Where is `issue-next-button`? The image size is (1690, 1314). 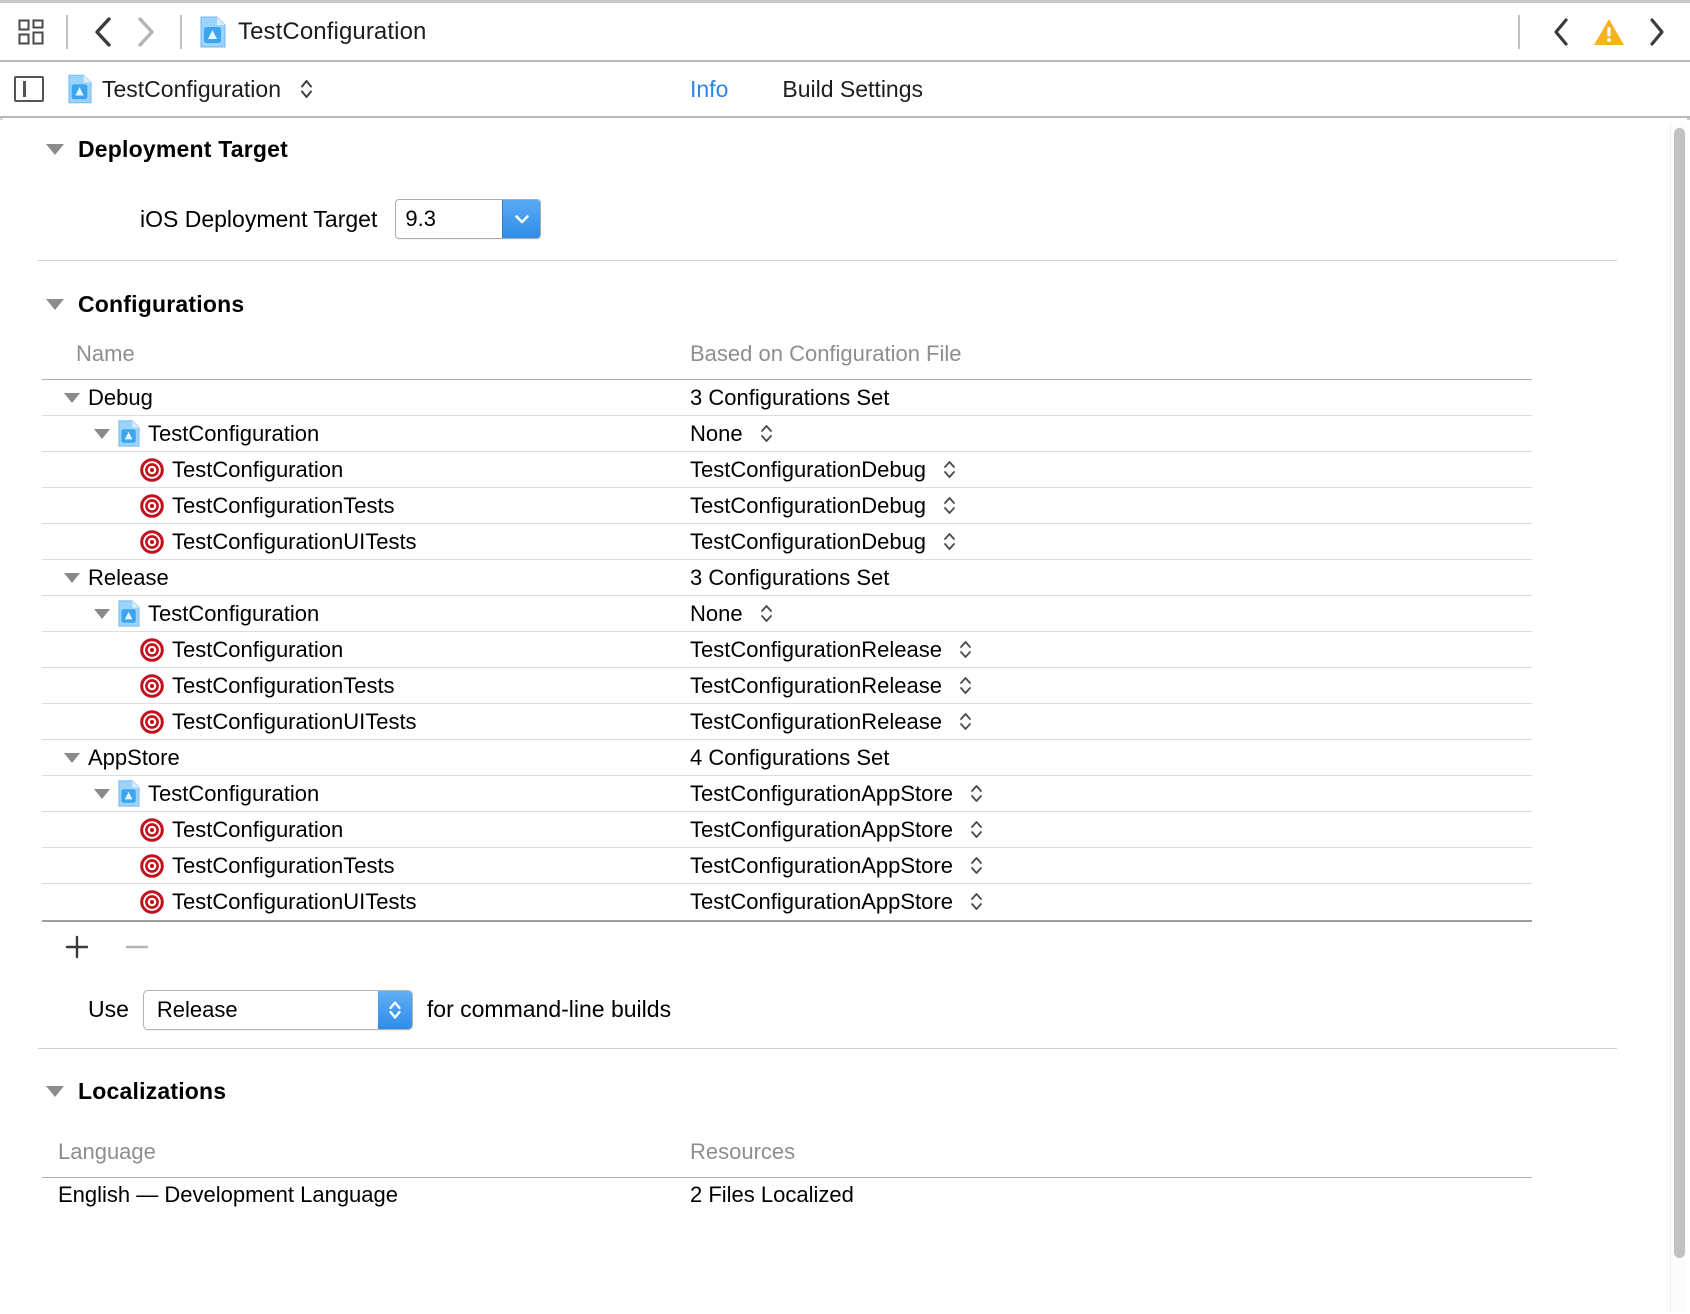 issue-next-button is located at coordinates (1657, 32).